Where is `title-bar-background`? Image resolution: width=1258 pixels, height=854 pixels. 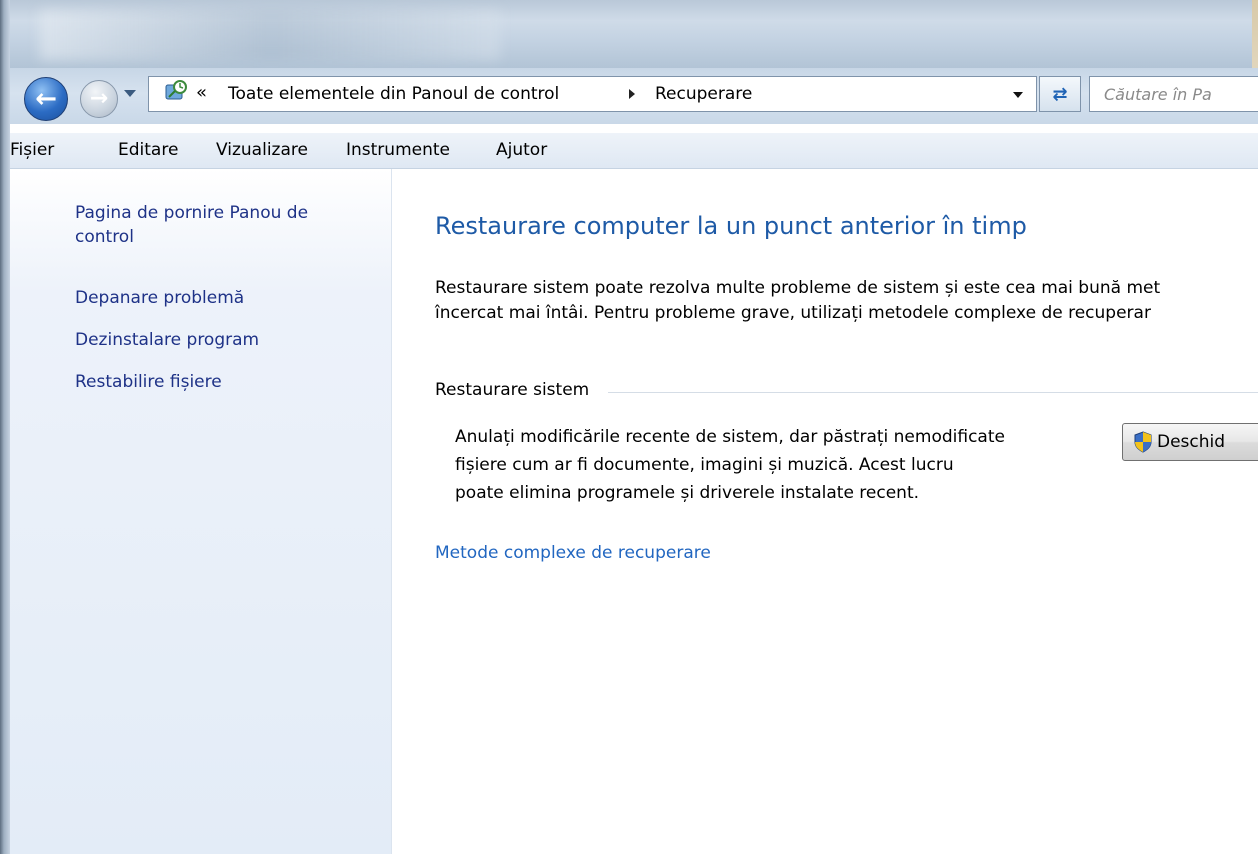 title-bar-background is located at coordinates (270, 35).